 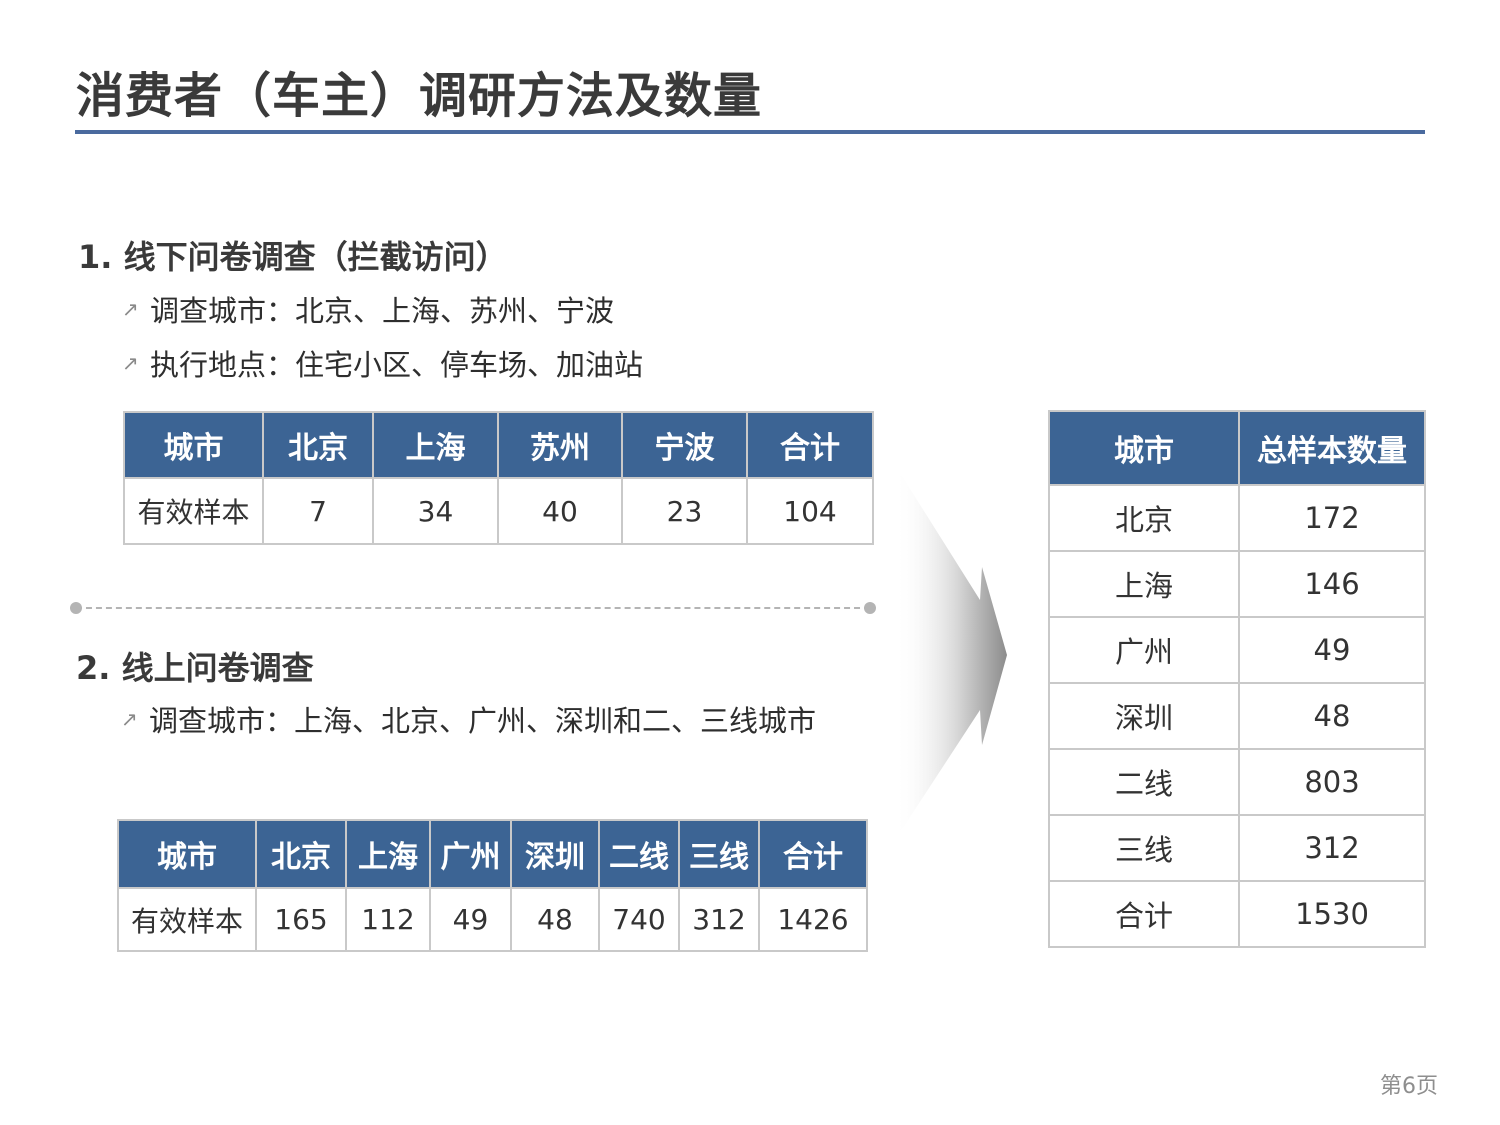 I want to click on header-cell: 宁波, so click(x=684, y=445).